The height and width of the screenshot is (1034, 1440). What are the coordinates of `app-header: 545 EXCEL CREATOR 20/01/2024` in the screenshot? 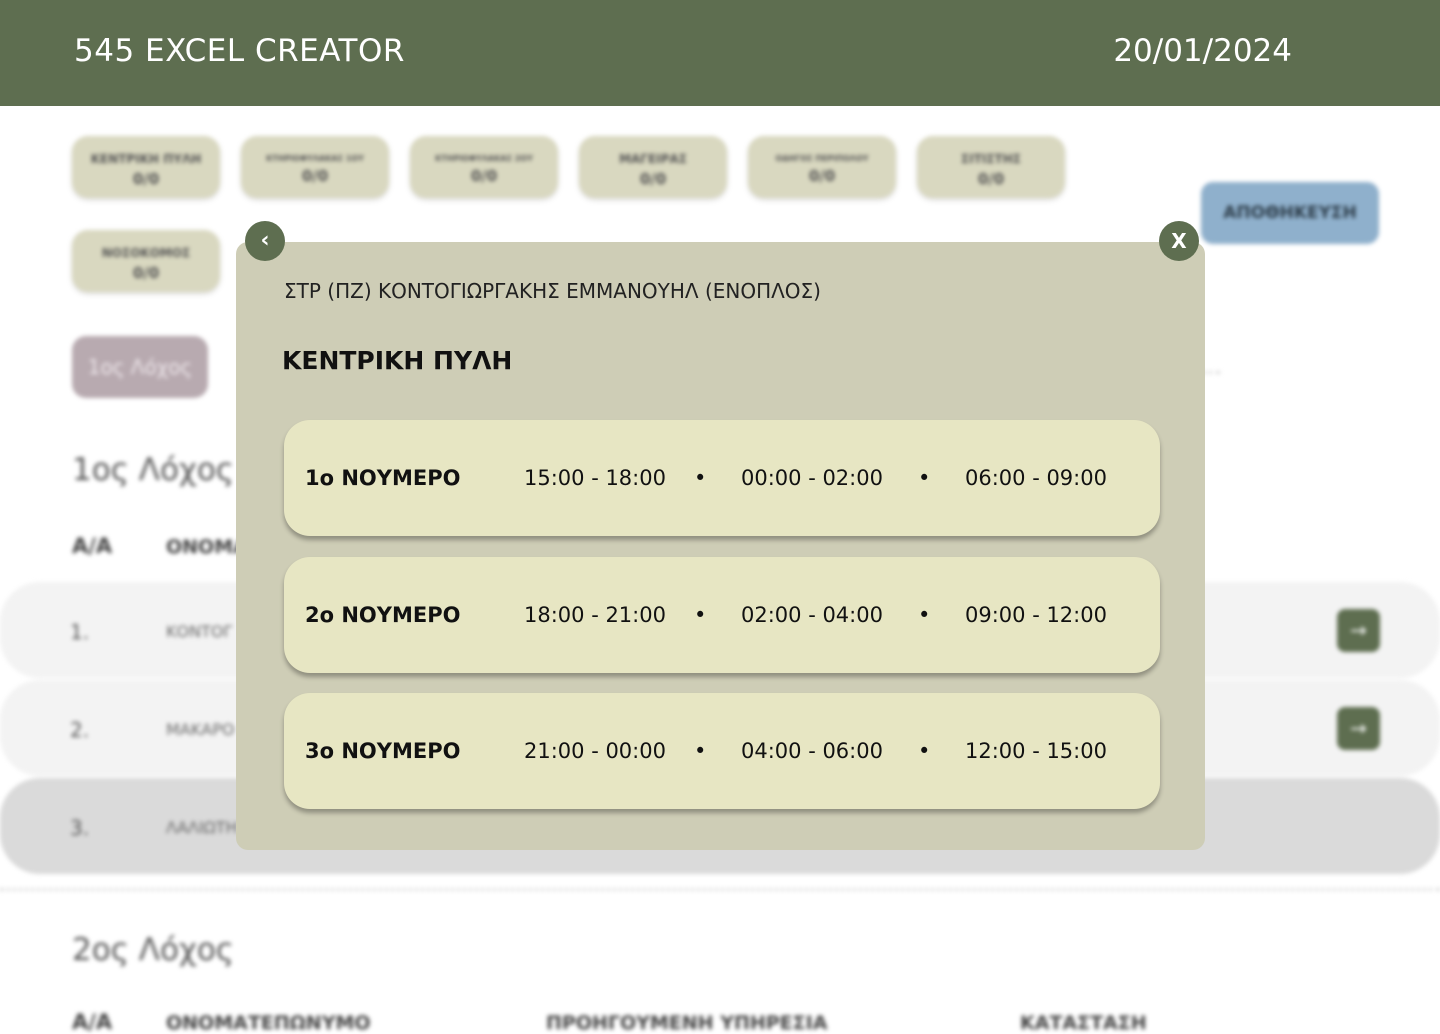 It's located at (720, 53).